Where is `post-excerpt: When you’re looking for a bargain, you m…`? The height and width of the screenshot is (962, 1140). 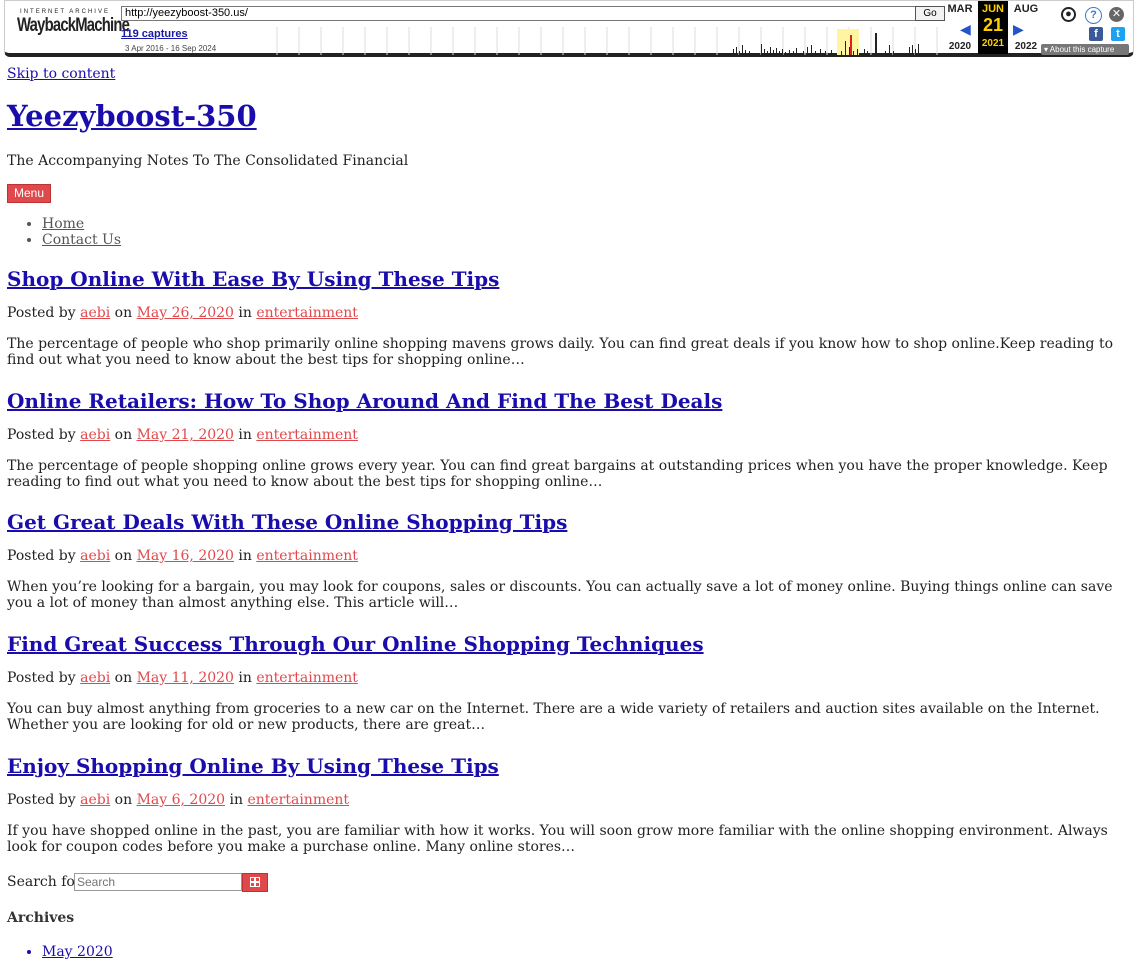 post-excerpt: When you’re looking for a bargain, you m… is located at coordinates (560, 595).